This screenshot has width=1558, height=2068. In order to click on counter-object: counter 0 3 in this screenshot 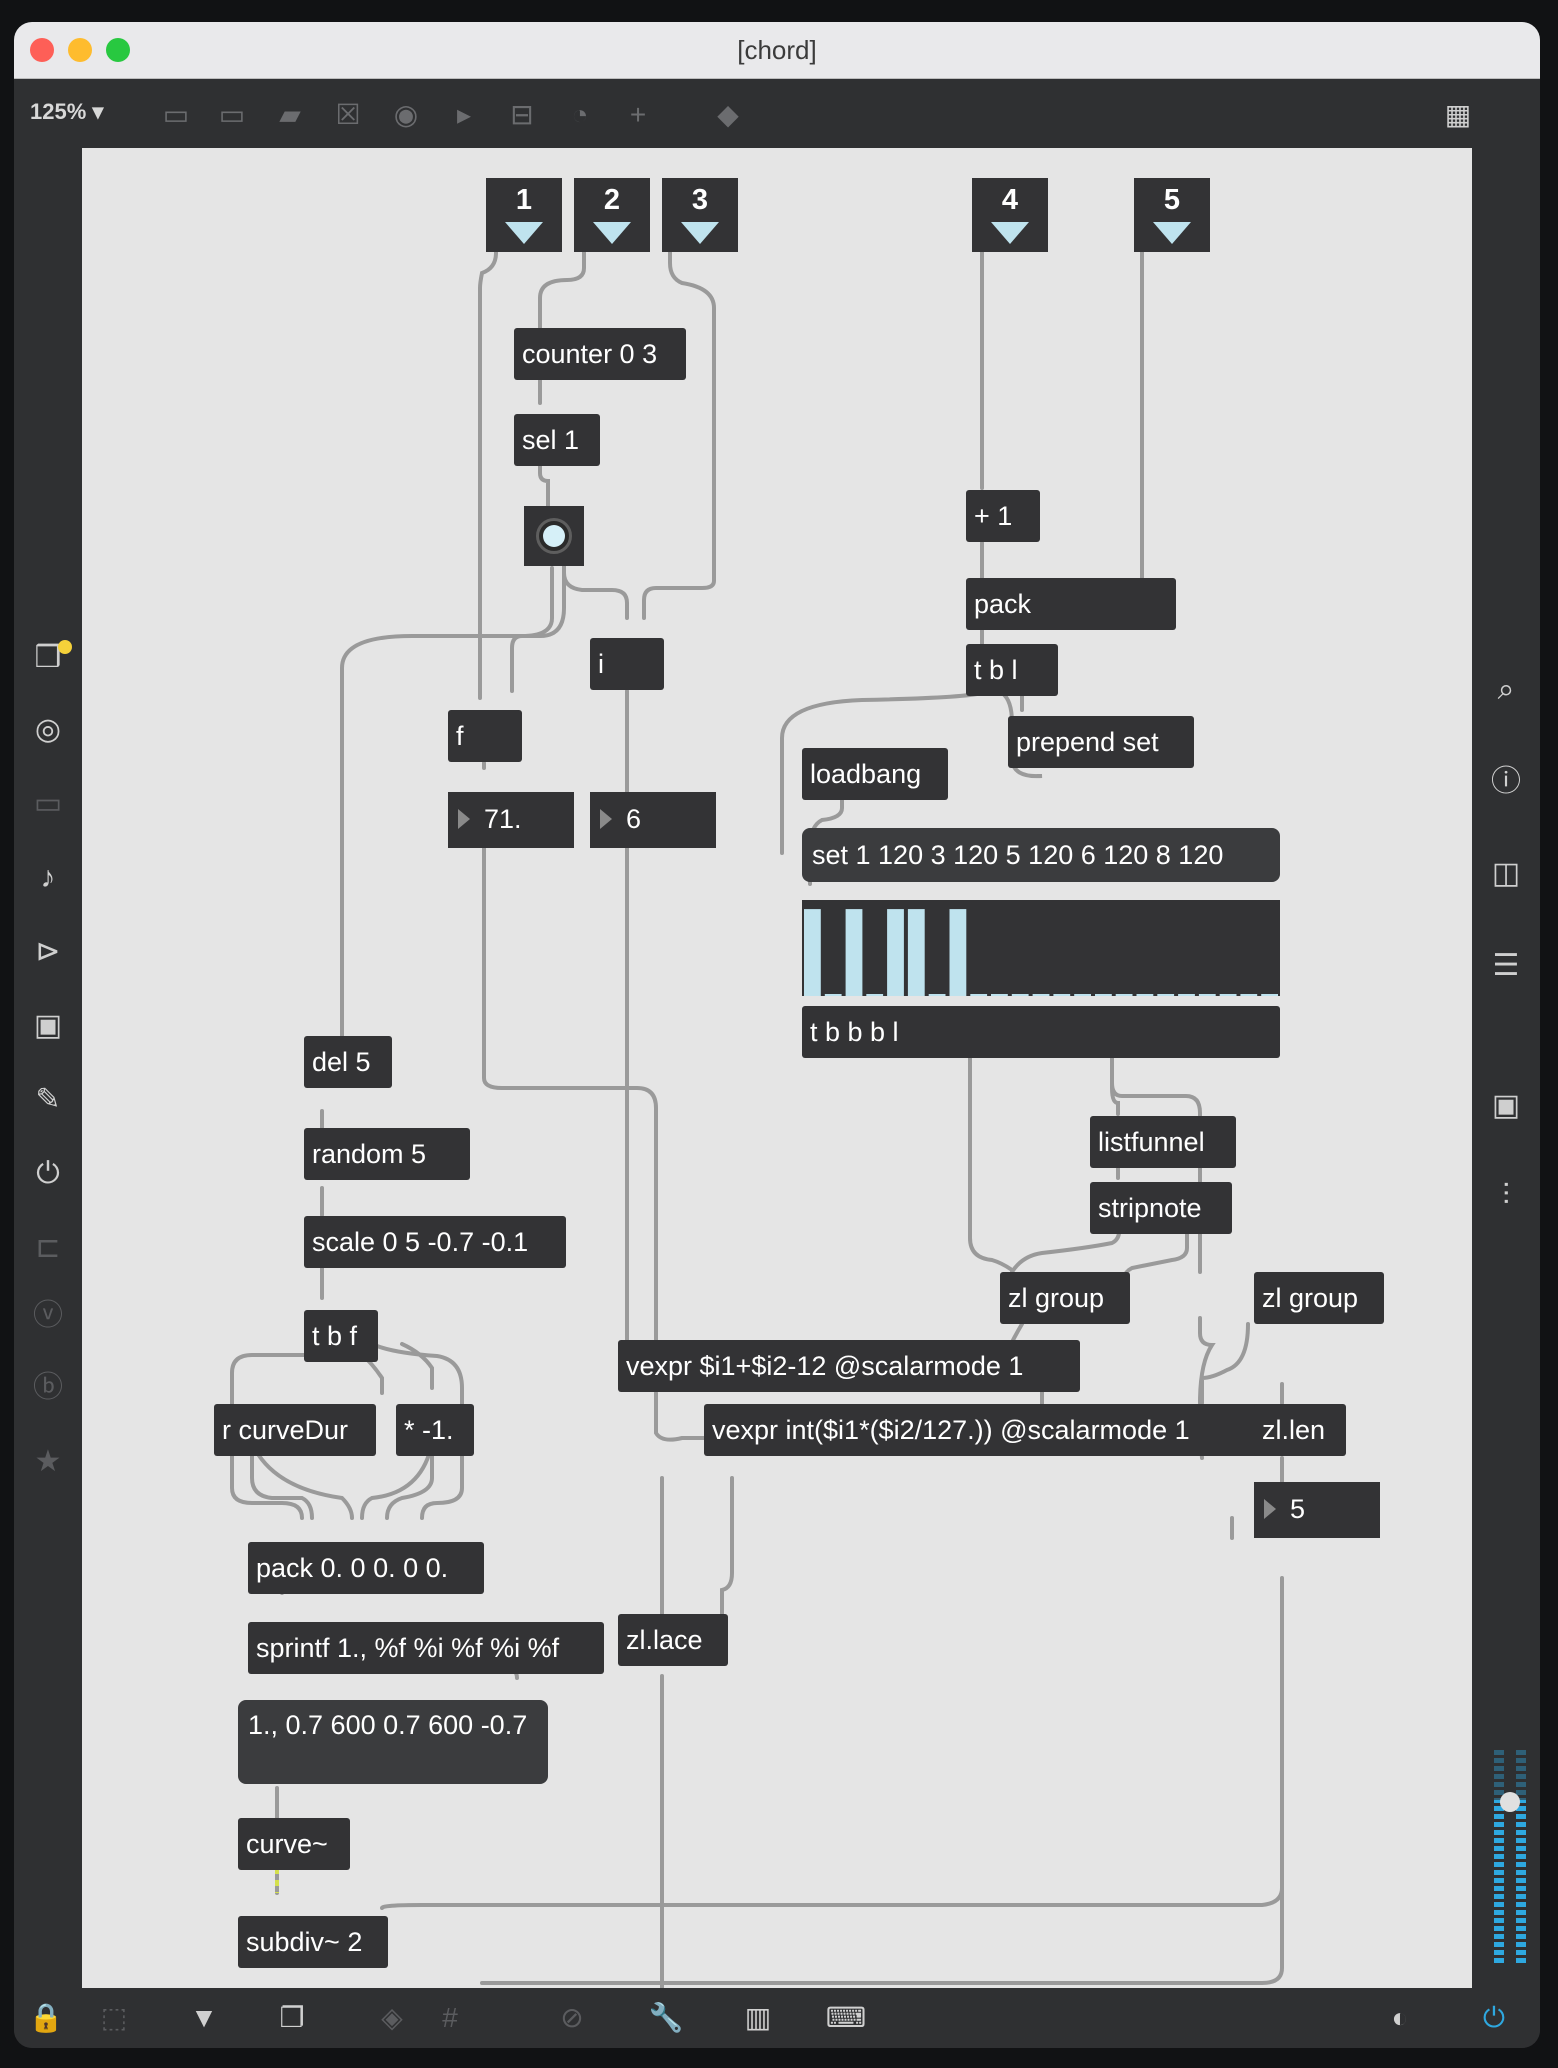, I will do `click(600, 354)`.